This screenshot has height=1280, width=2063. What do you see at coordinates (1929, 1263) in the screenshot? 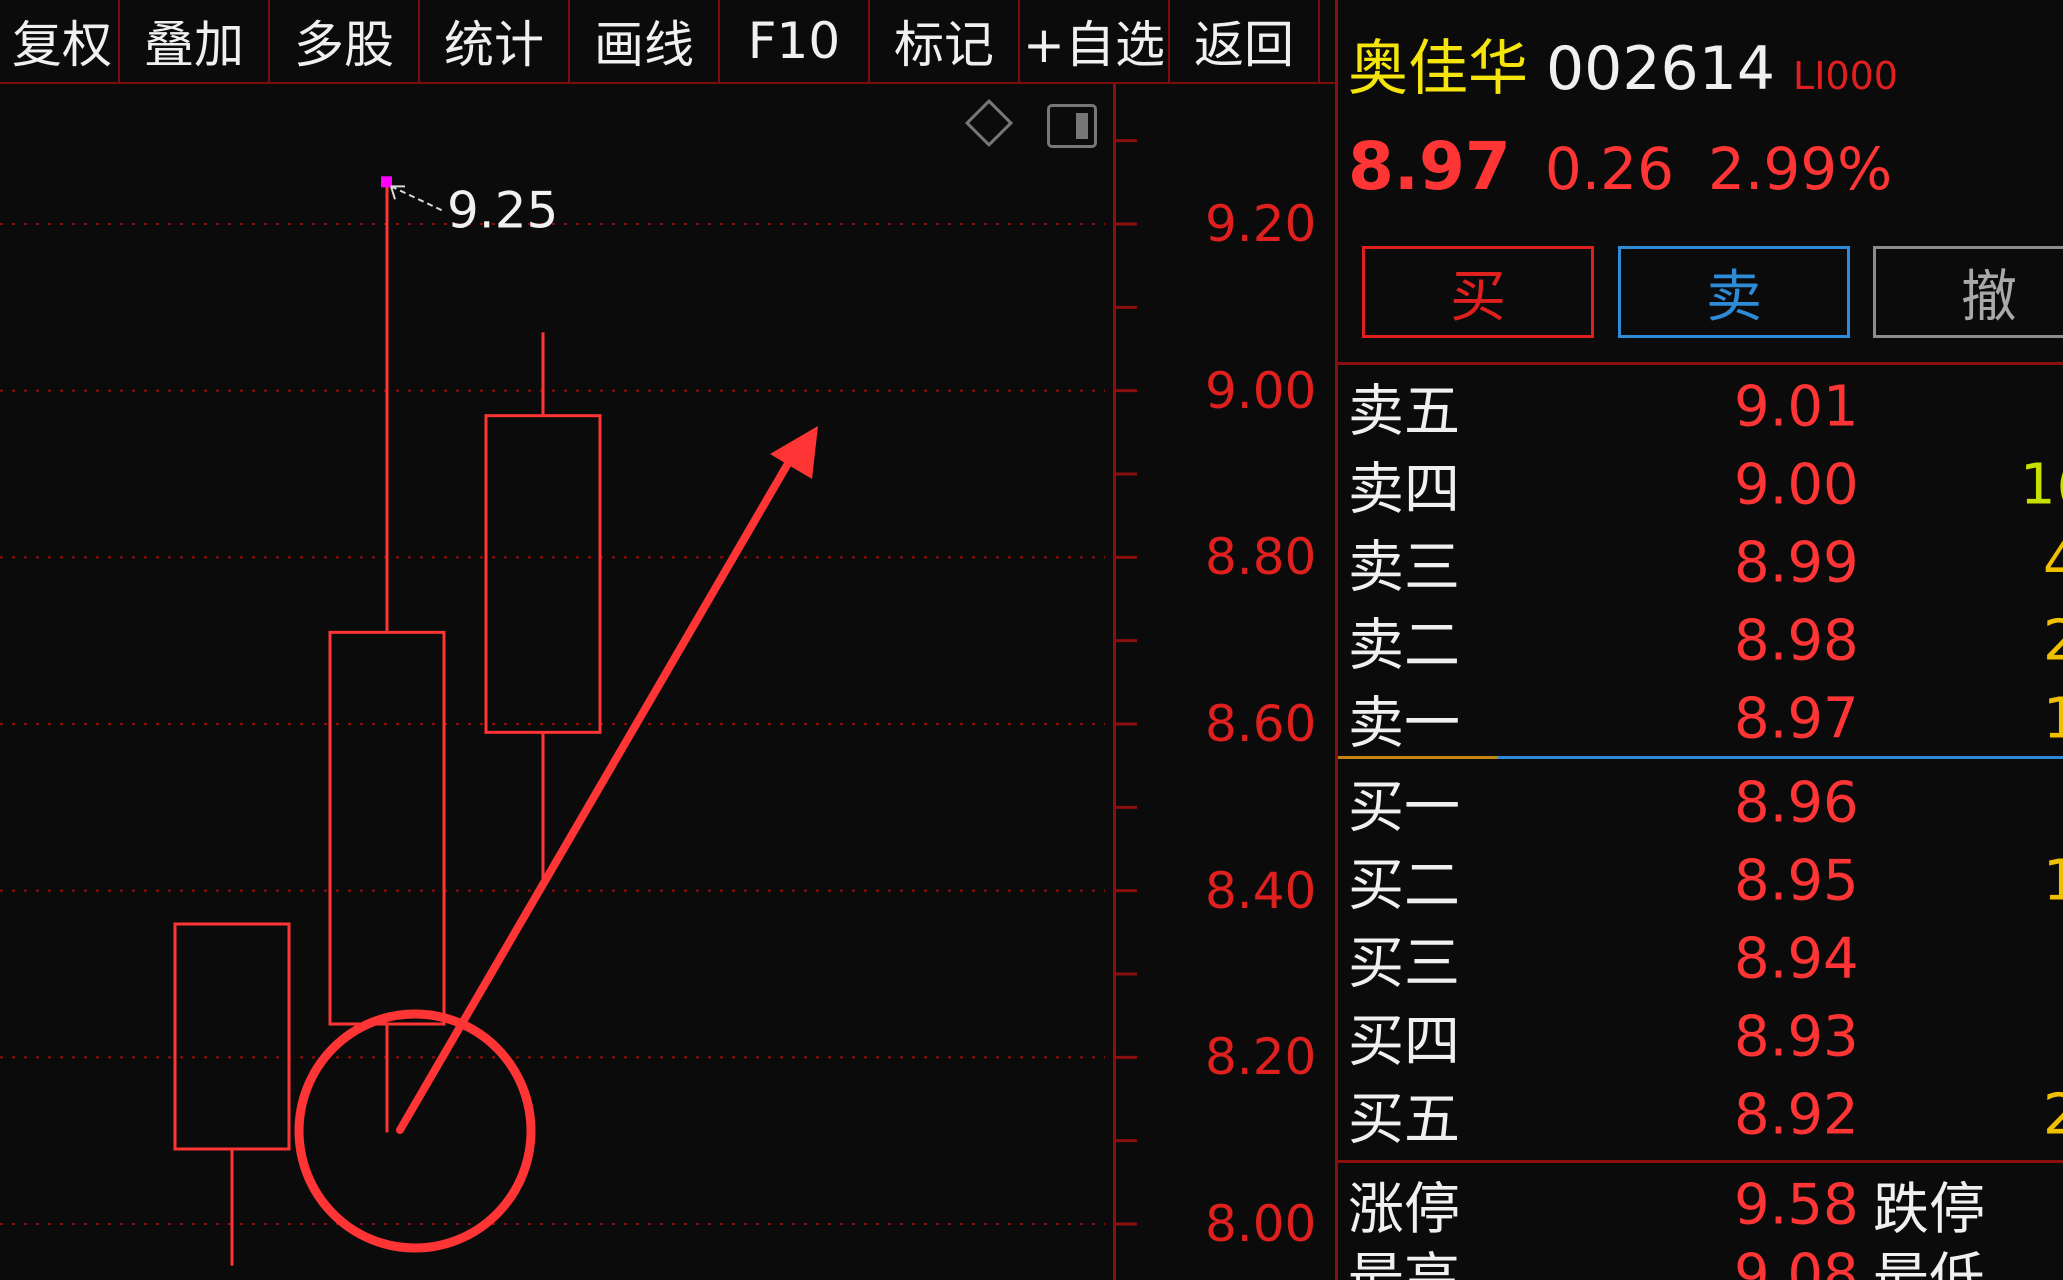
I see `low-label: 最低` at bounding box center [1929, 1263].